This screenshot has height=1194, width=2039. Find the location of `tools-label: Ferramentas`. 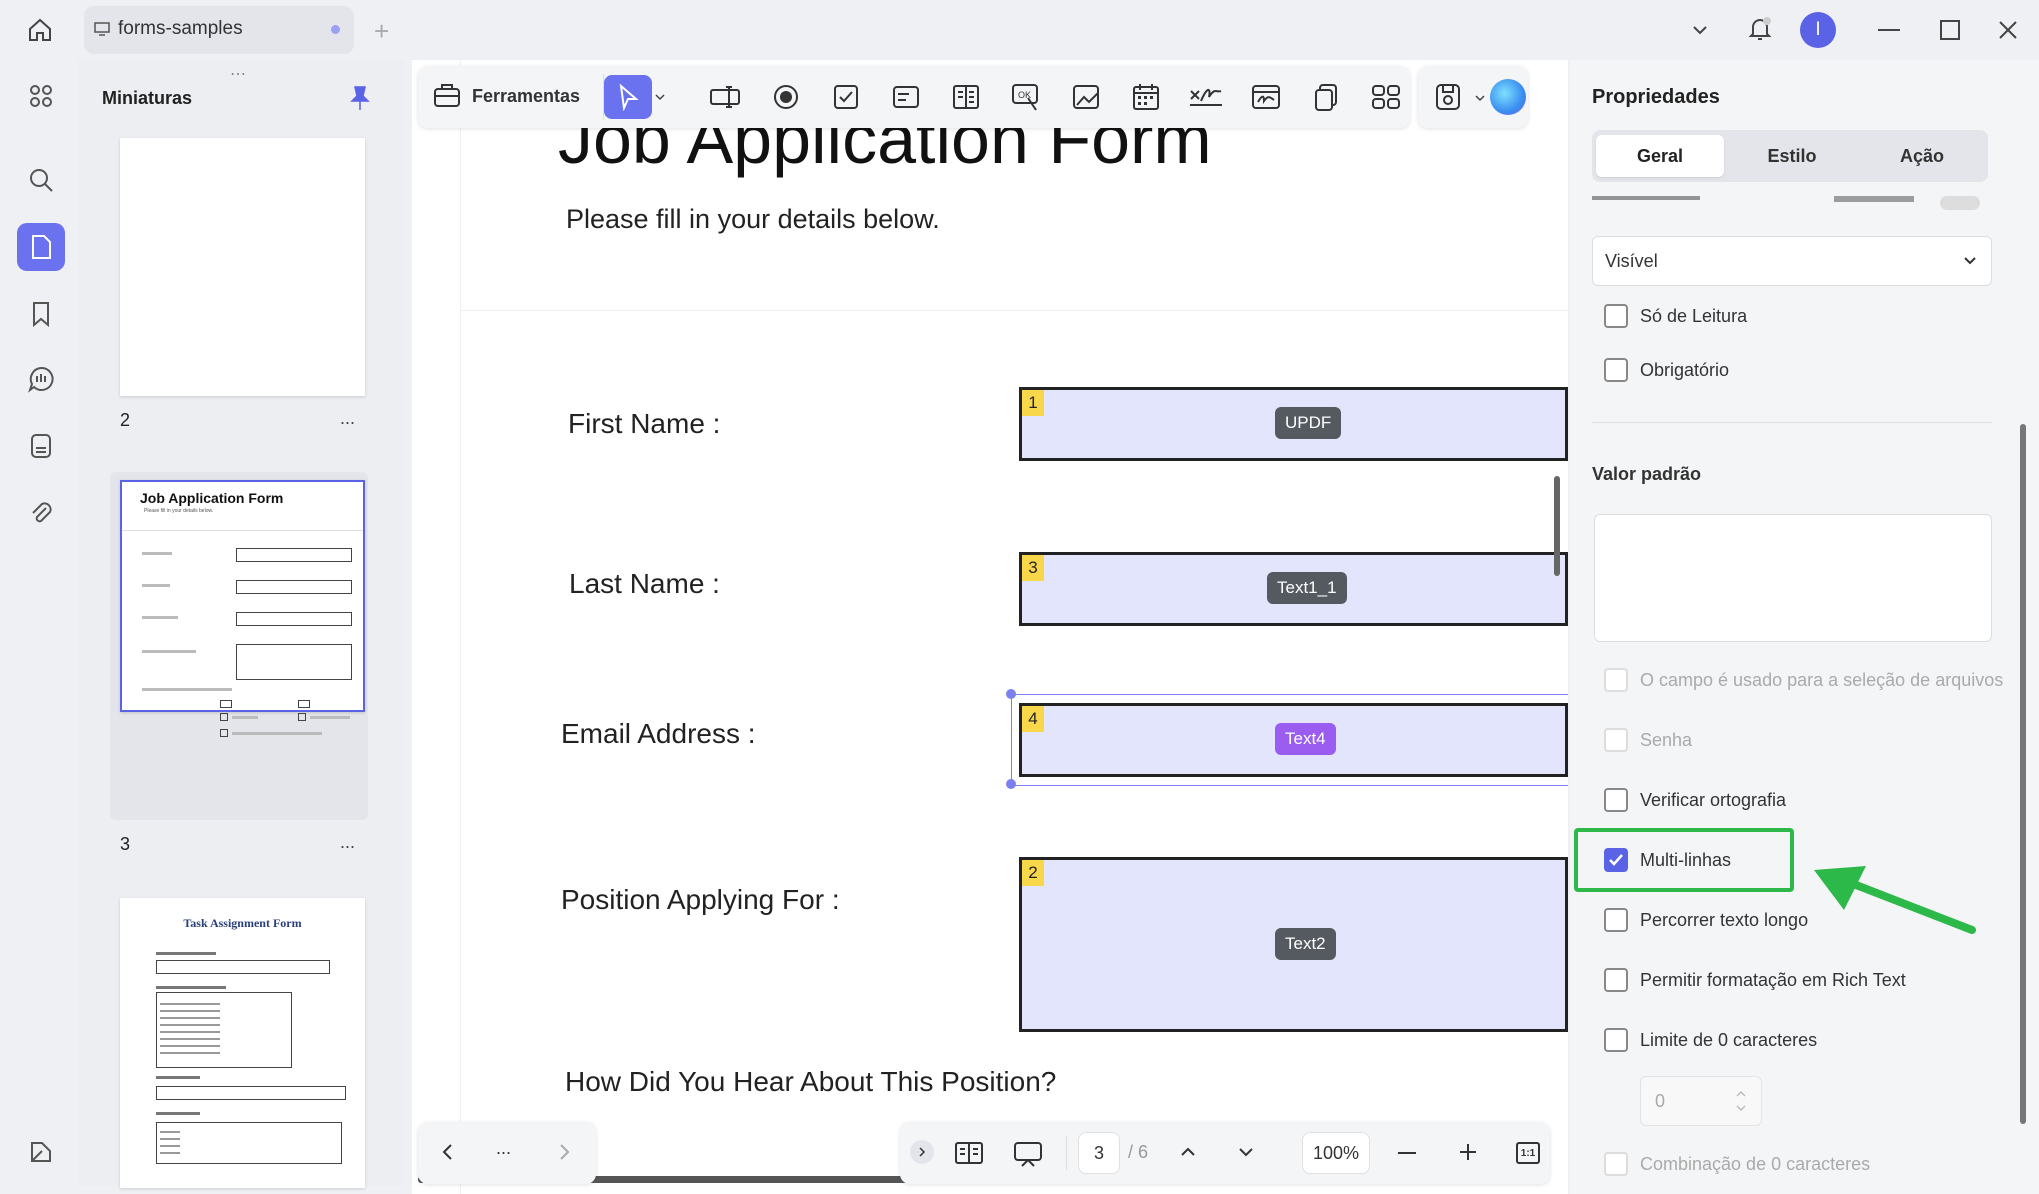

tools-label: Ferramentas is located at coordinates (526, 96).